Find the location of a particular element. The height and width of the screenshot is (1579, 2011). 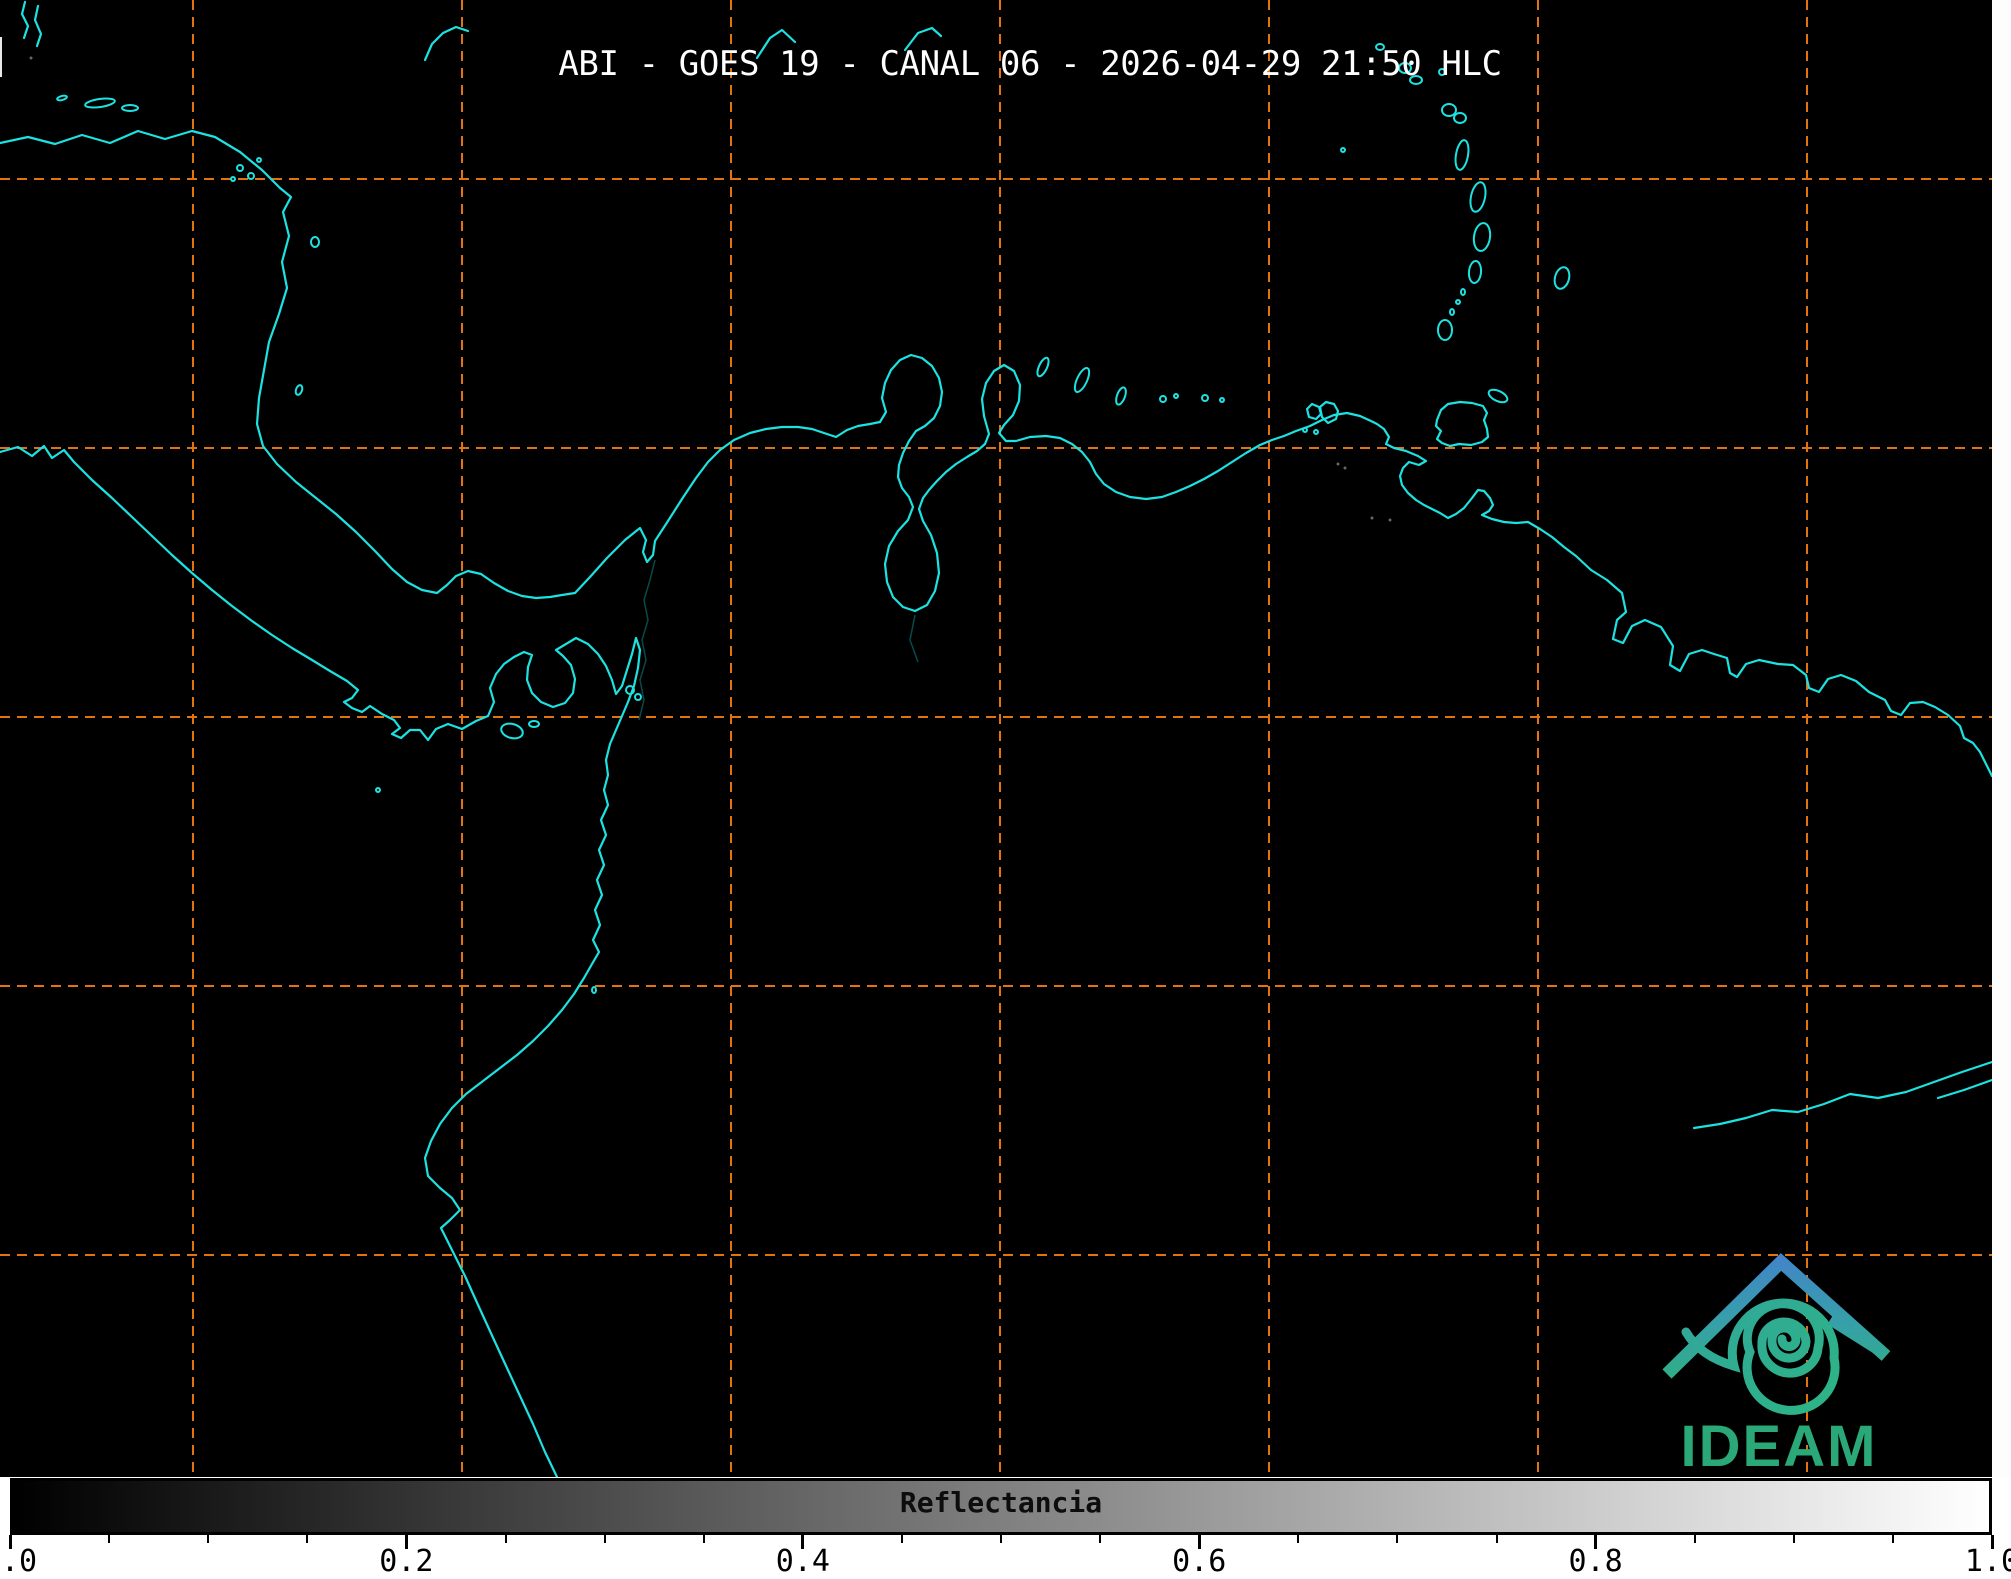

ideam-logo-text: IDEAM is located at coordinates (1779, 1445).